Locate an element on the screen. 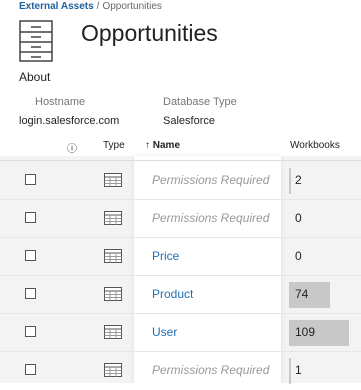 This screenshot has width=361, height=390. workbooks-count: 74 is located at coordinates (302, 294).